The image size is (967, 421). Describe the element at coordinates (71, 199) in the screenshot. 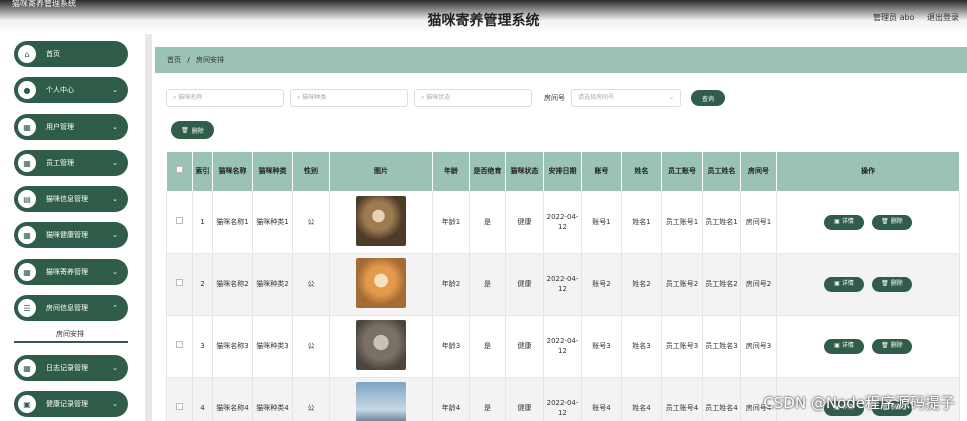

I see `sidebar-item-cat-info: ▤ 猫咪信息管理 ⌄` at that location.